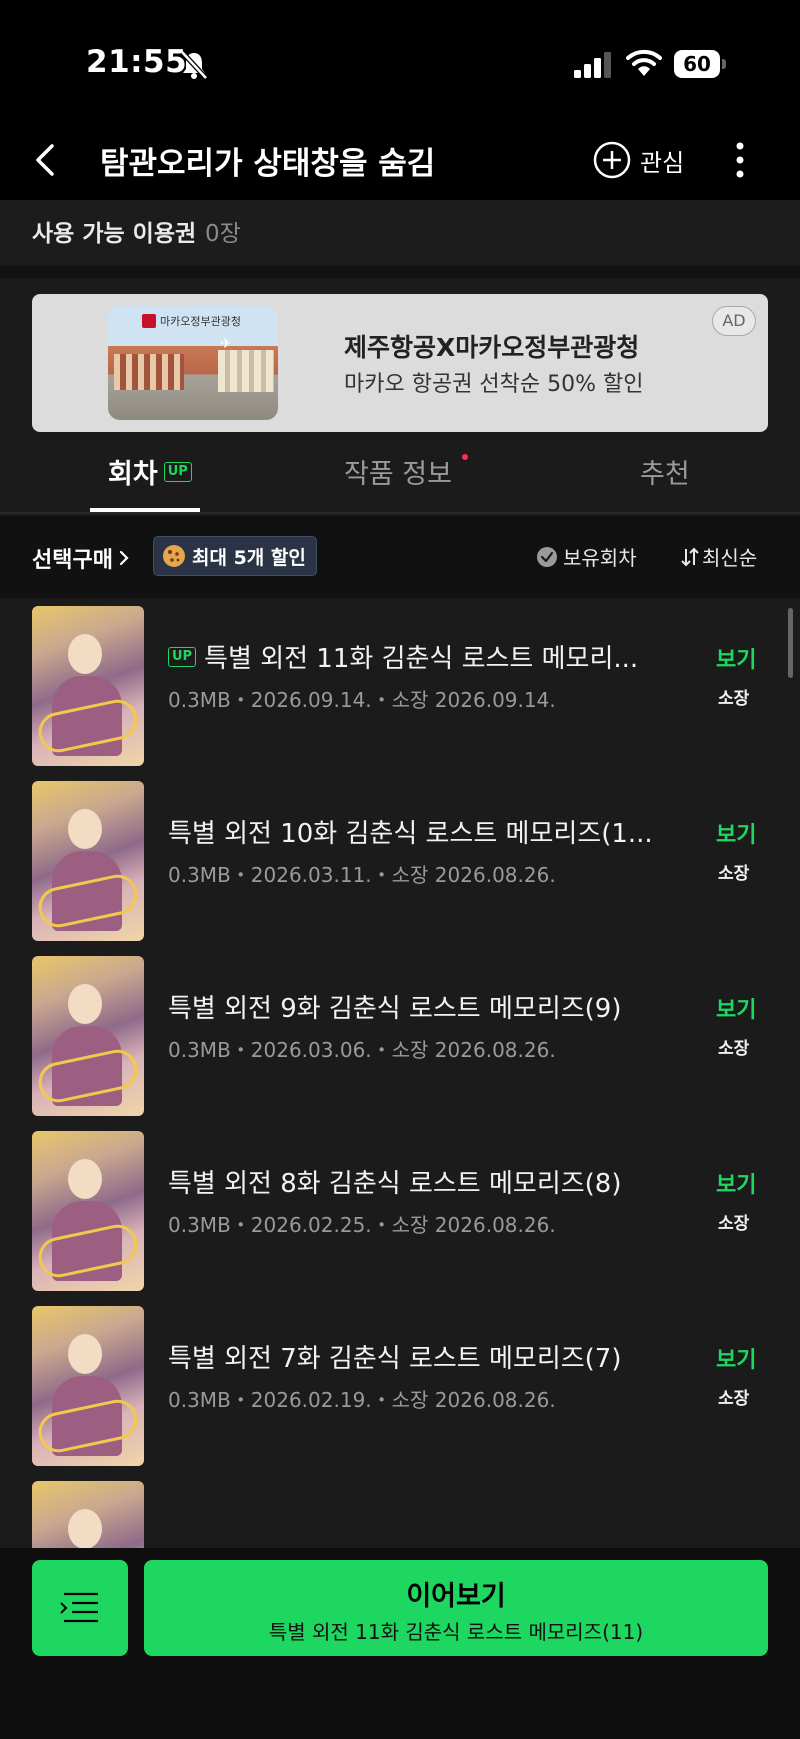 This screenshot has height=1739, width=800. What do you see at coordinates (456, 1596) in the screenshot?
I see `continue-label: 이어보기` at bounding box center [456, 1596].